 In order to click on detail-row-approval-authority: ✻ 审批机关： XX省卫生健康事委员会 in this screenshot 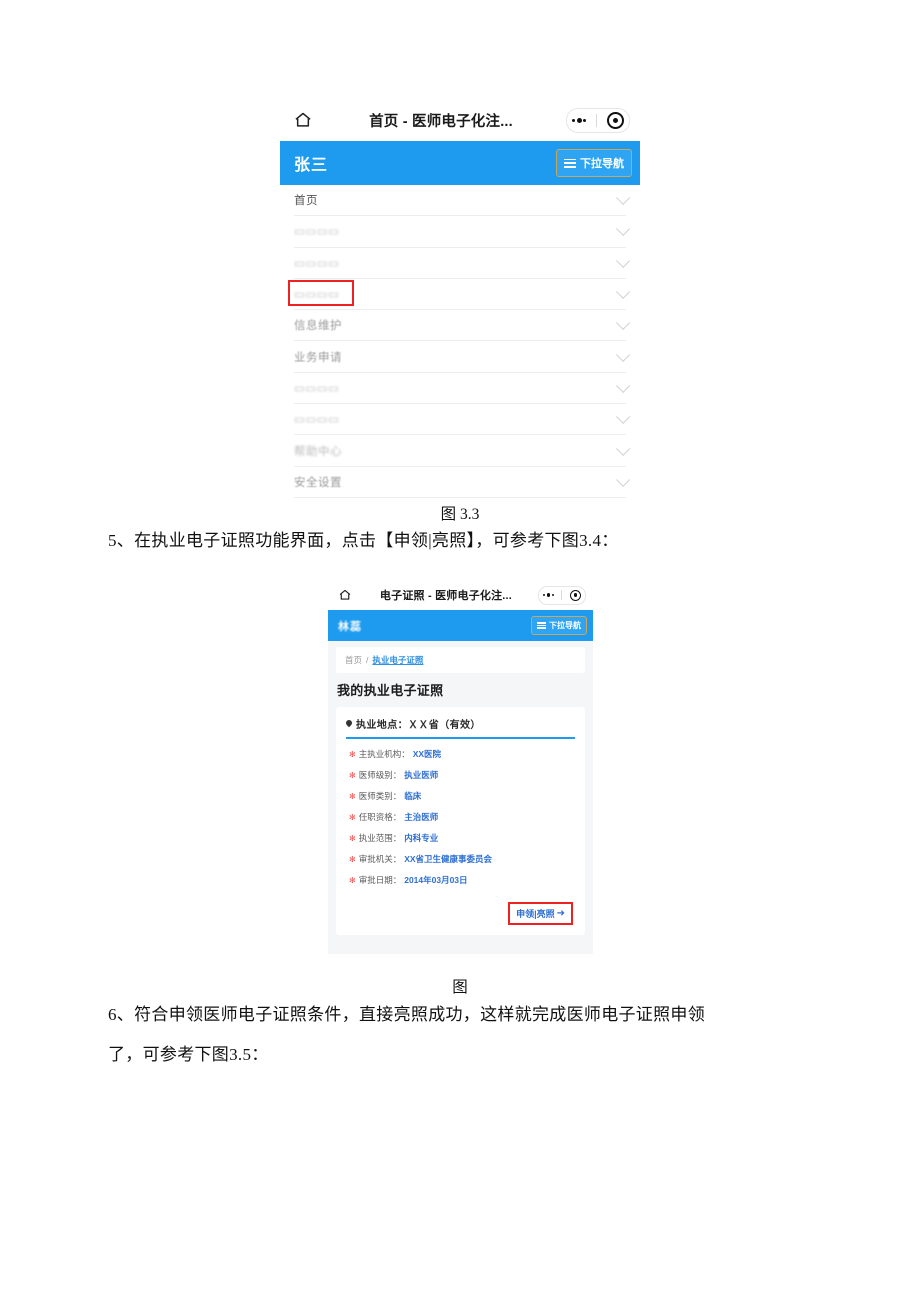, I will do `click(460, 859)`.